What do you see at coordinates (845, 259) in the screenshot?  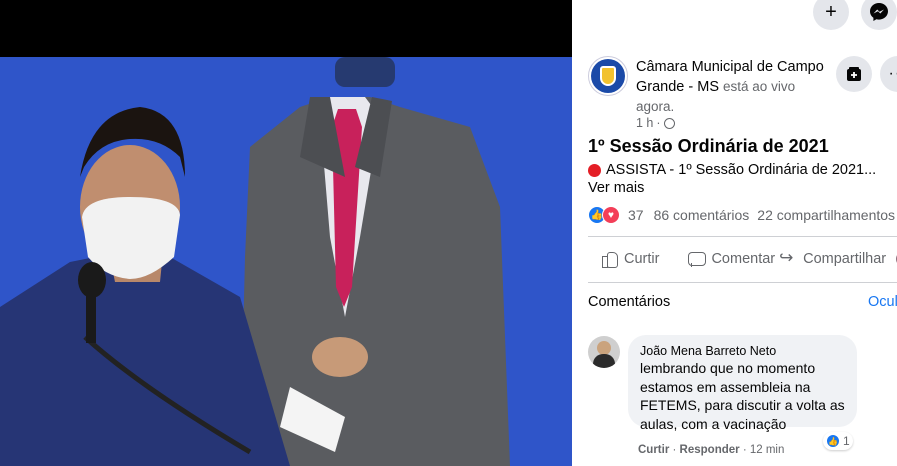 I see `share-label: Compartilhar` at bounding box center [845, 259].